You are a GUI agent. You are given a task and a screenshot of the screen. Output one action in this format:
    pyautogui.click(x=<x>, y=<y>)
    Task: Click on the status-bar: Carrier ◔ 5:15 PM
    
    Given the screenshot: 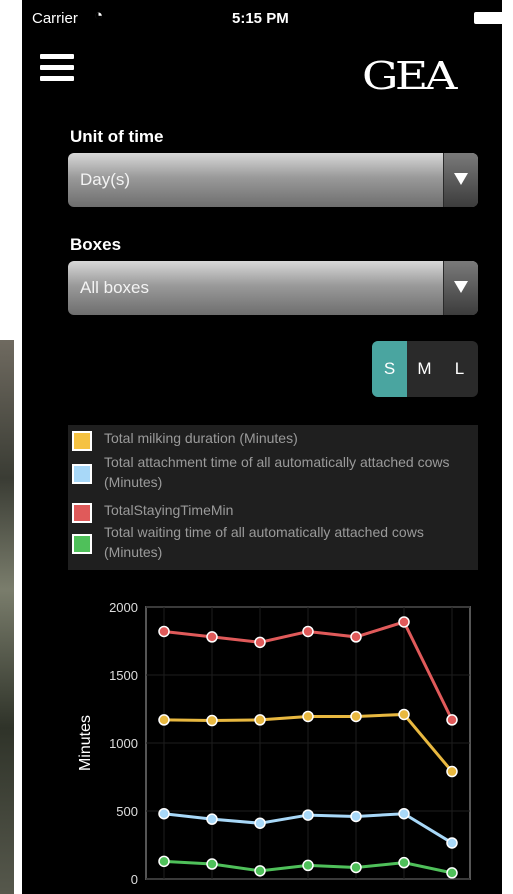 What is the action you would take?
    pyautogui.click(x=262, y=18)
    